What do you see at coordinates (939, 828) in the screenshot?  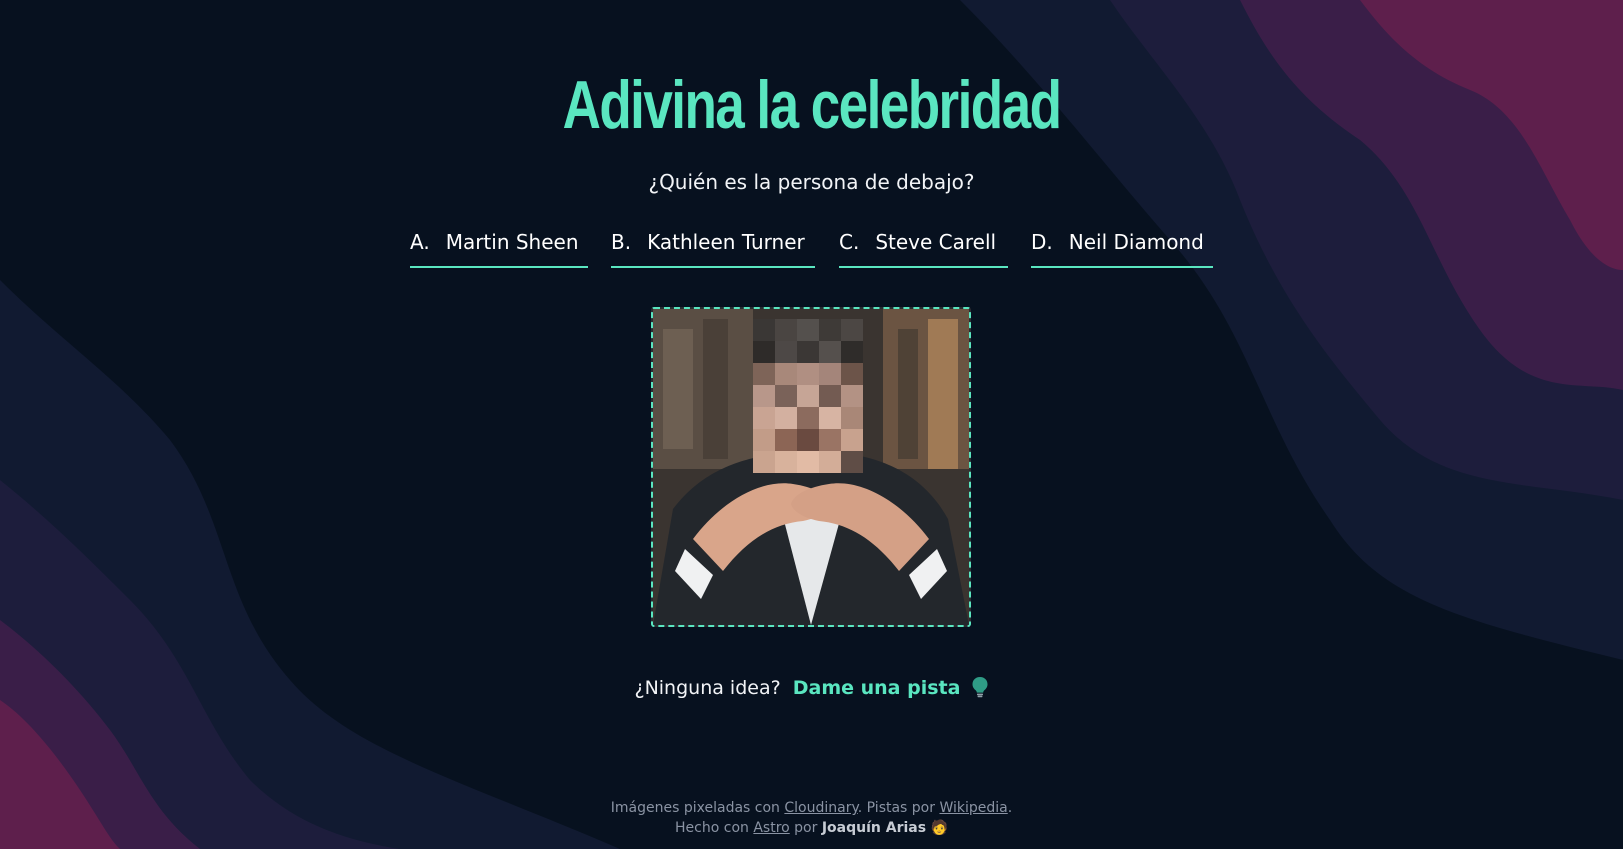 I see `author-emoji: 🧑` at bounding box center [939, 828].